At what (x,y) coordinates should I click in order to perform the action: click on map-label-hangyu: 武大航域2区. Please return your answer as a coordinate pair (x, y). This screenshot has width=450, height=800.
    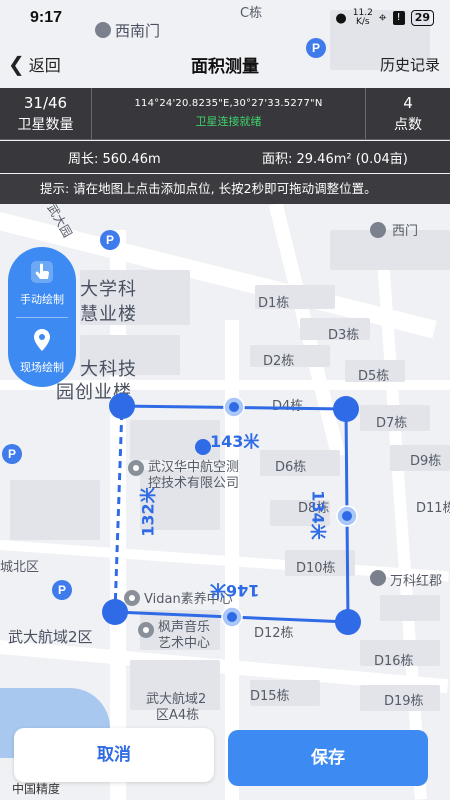
    Looking at the image, I should click on (50, 637).